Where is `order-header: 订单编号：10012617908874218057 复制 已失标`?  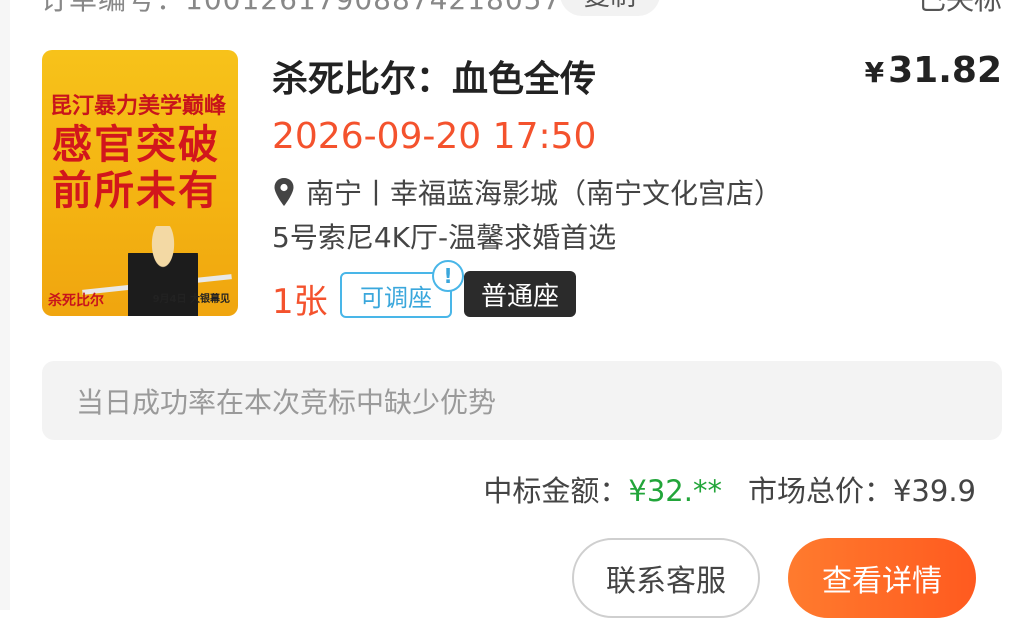 order-header: 订单编号：10012617908874218057 复制 已失标 is located at coordinates (512, 9).